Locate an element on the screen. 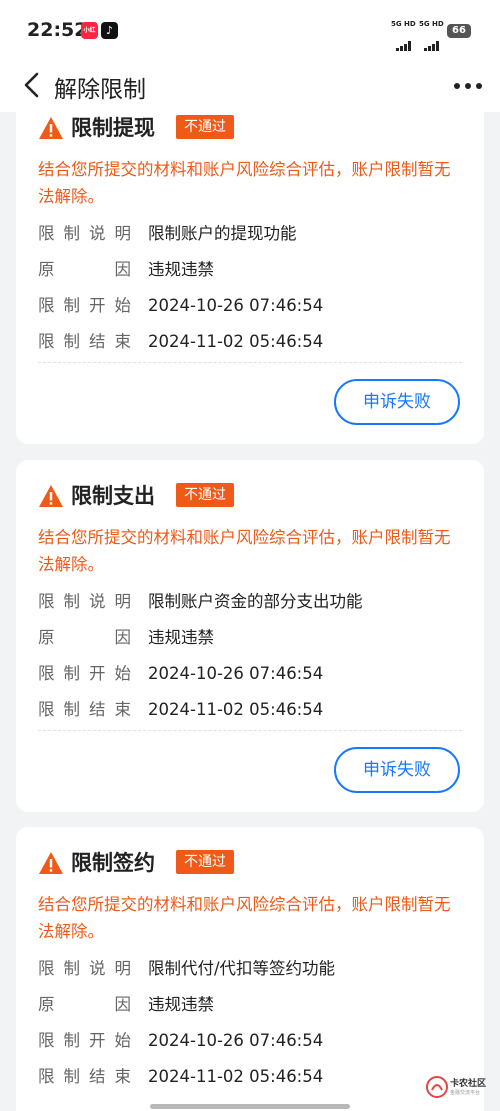 The image size is (500, 1111). page-title: 解除限制 is located at coordinates (100, 90).